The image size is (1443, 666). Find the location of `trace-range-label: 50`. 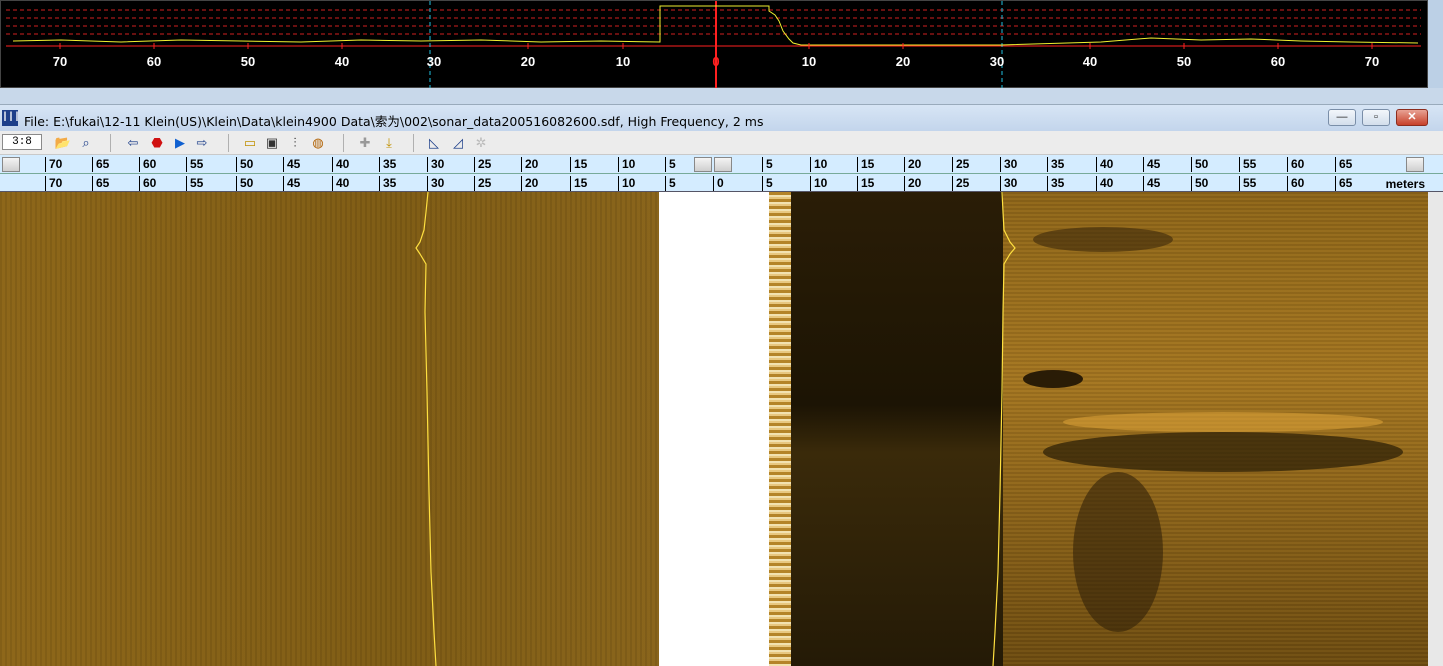

trace-range-label: 50 is located at coordinates (248, 61).